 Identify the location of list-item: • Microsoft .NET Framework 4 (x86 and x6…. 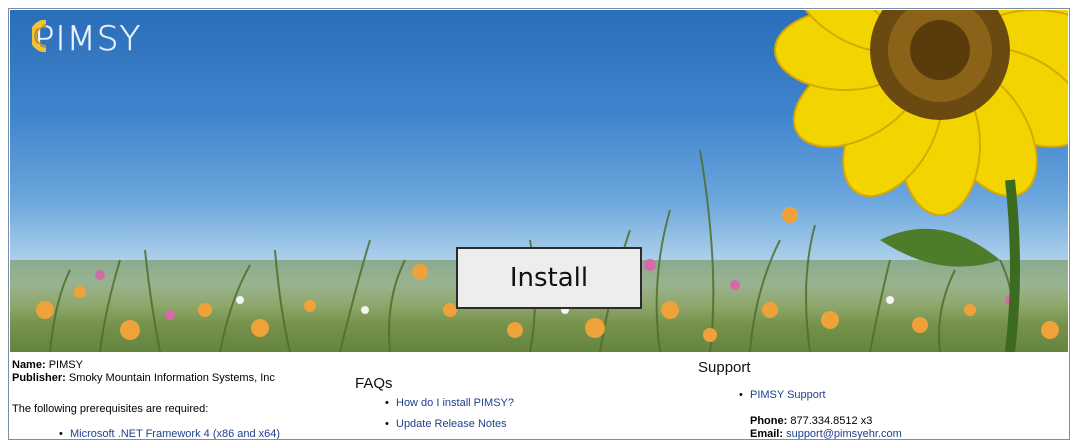
(170, 434).